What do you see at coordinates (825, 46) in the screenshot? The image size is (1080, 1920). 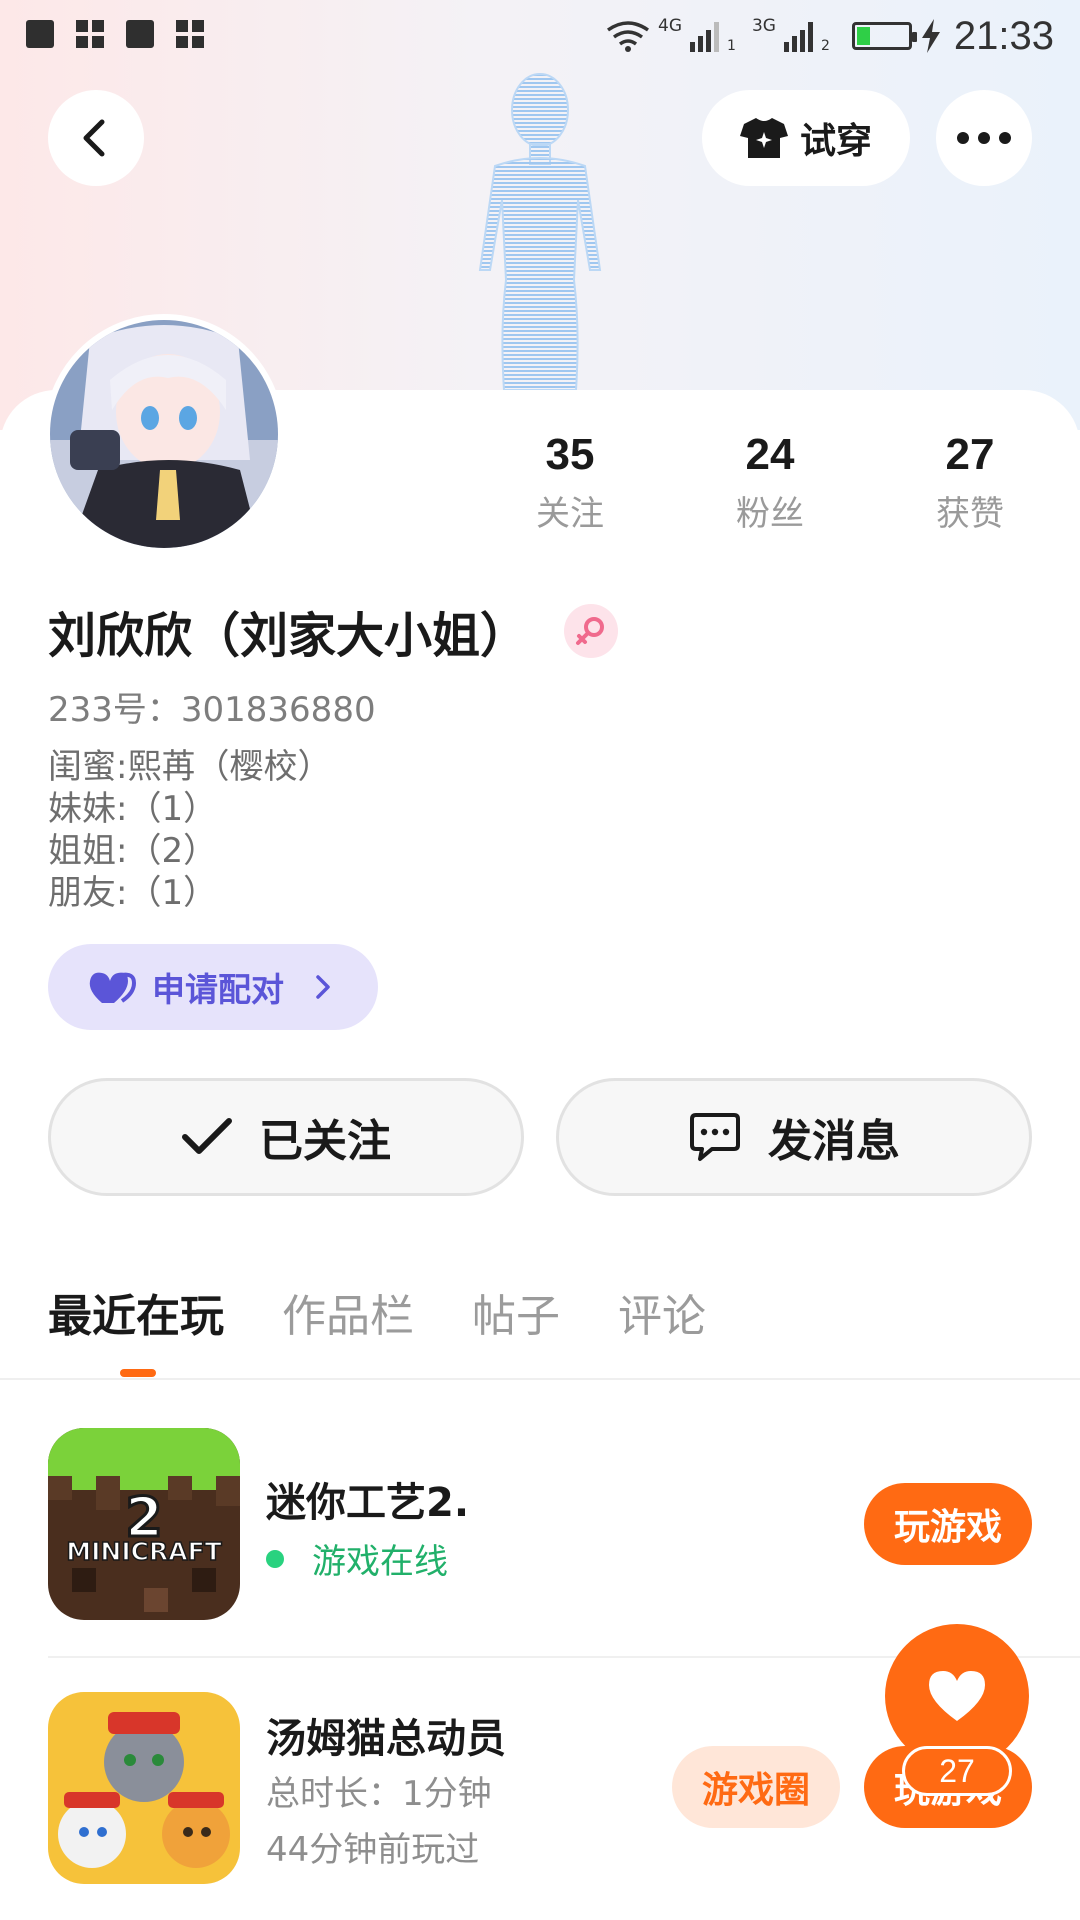 I see `sim-slot-2: 2` at bounding box center [825, 46].